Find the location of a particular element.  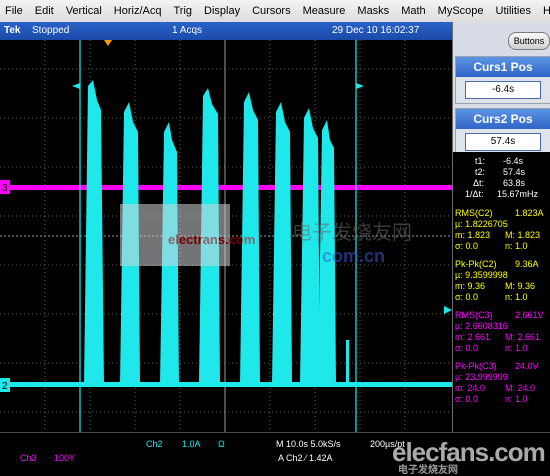

curs1-title: Curs1 Pos is located at coordinates (503, 67).